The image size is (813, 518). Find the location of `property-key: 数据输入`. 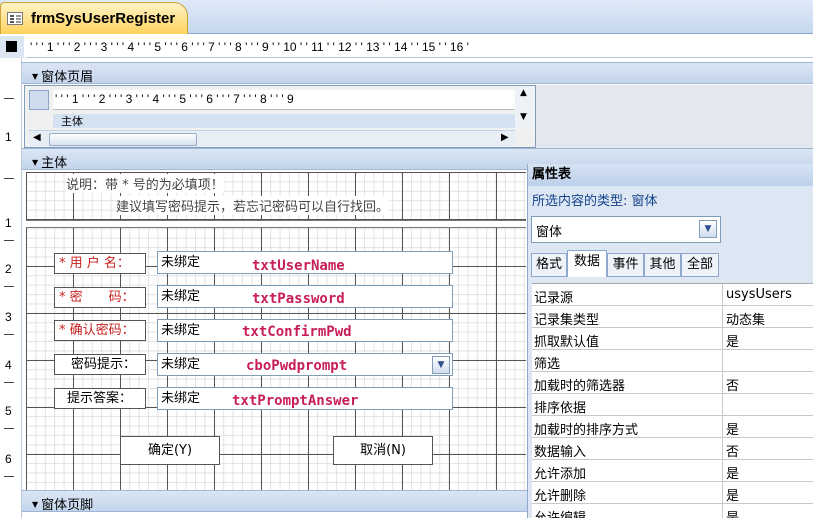

property-key: 数据输入 is located at coordinates (560, 452).